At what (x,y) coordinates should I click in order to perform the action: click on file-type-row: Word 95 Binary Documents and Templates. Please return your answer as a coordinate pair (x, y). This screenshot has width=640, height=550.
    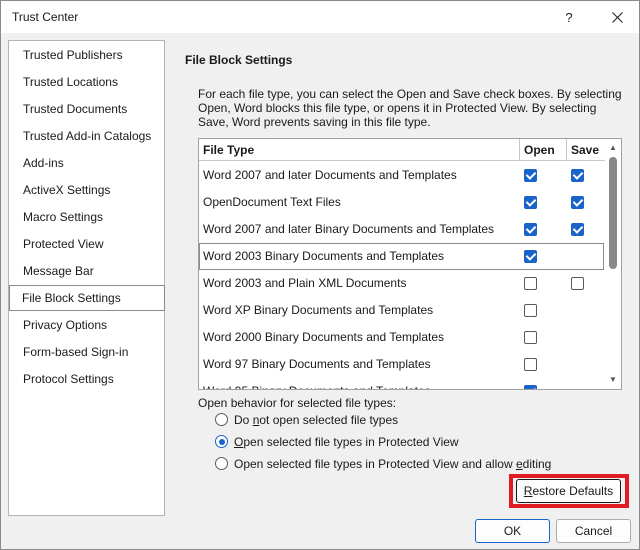
    Looking at the image, I should click on (401, 383).